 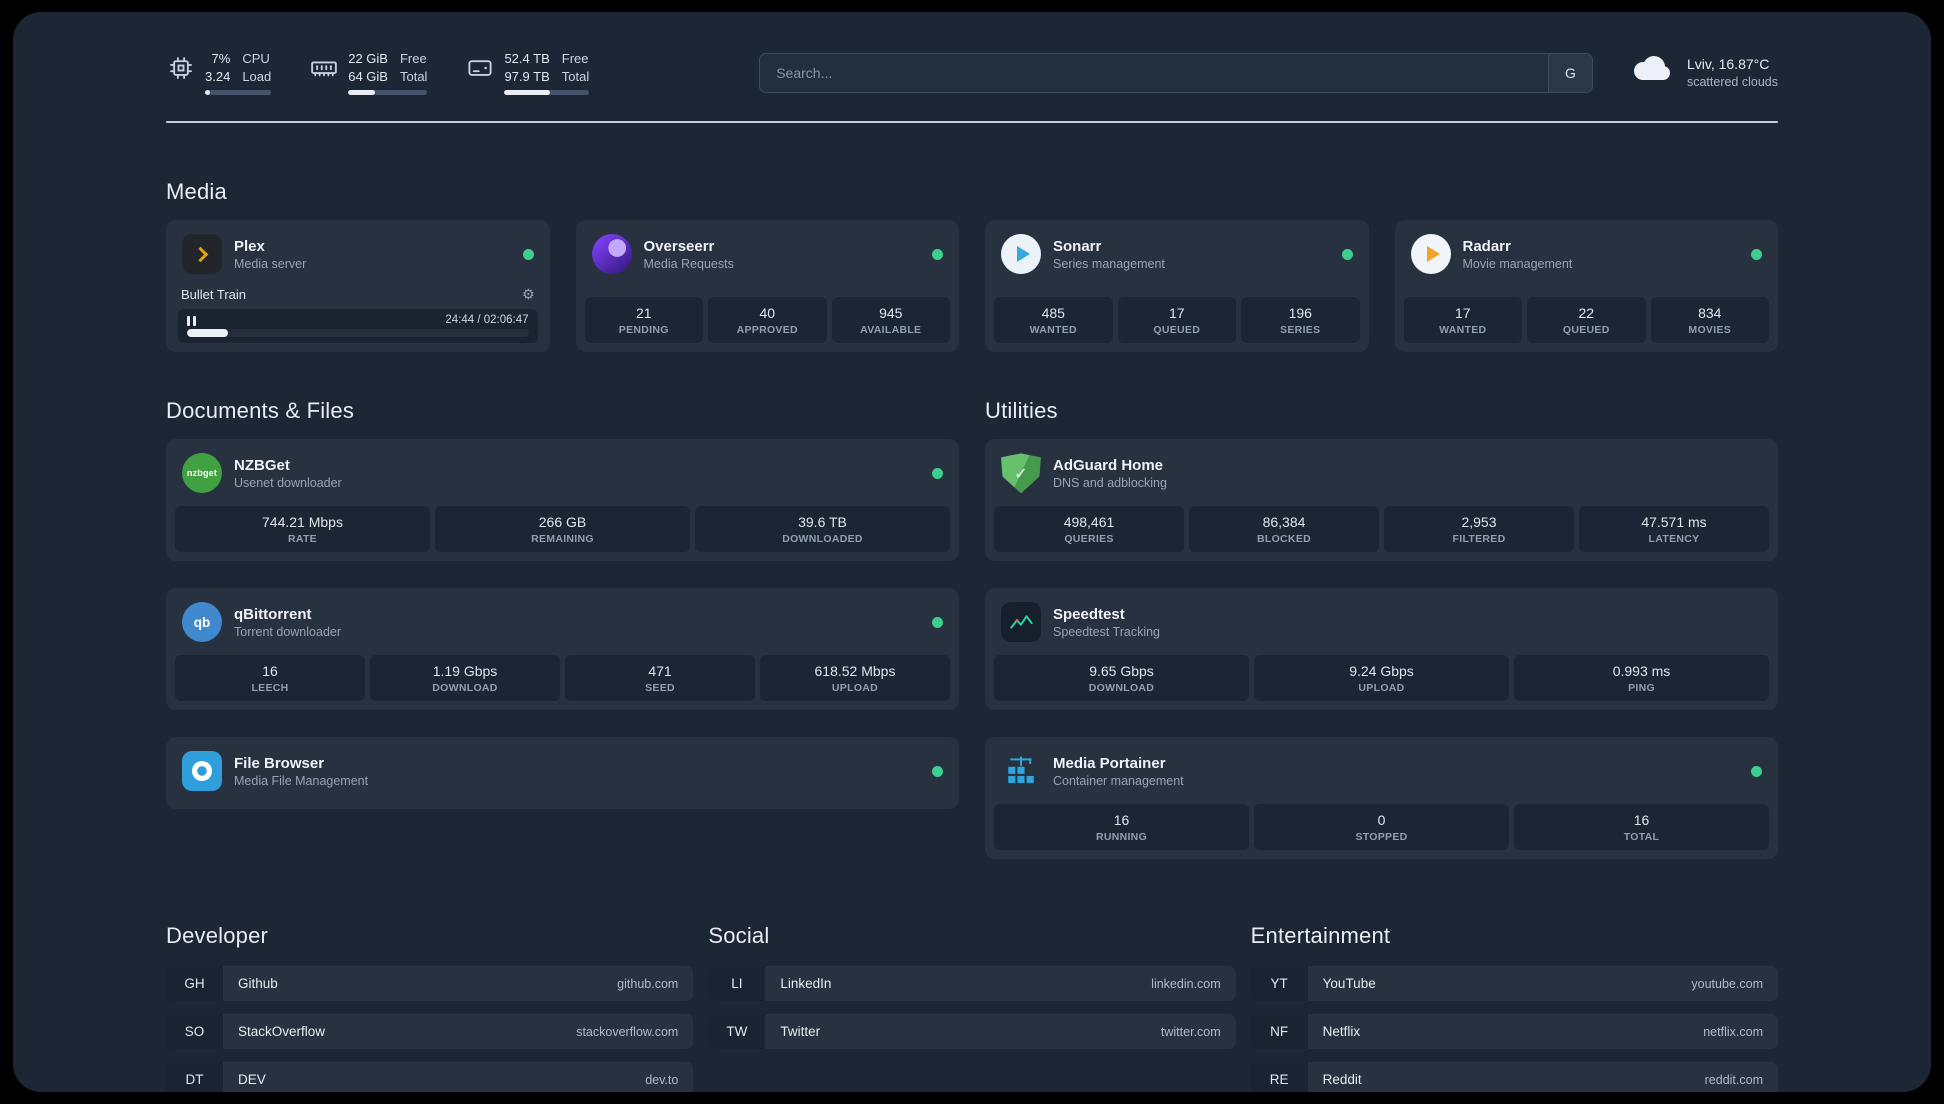 What do you see at coordinates (1021, 622) in the screenshot?
I see `speedtest-icon` at bounding box center [1021, 622].